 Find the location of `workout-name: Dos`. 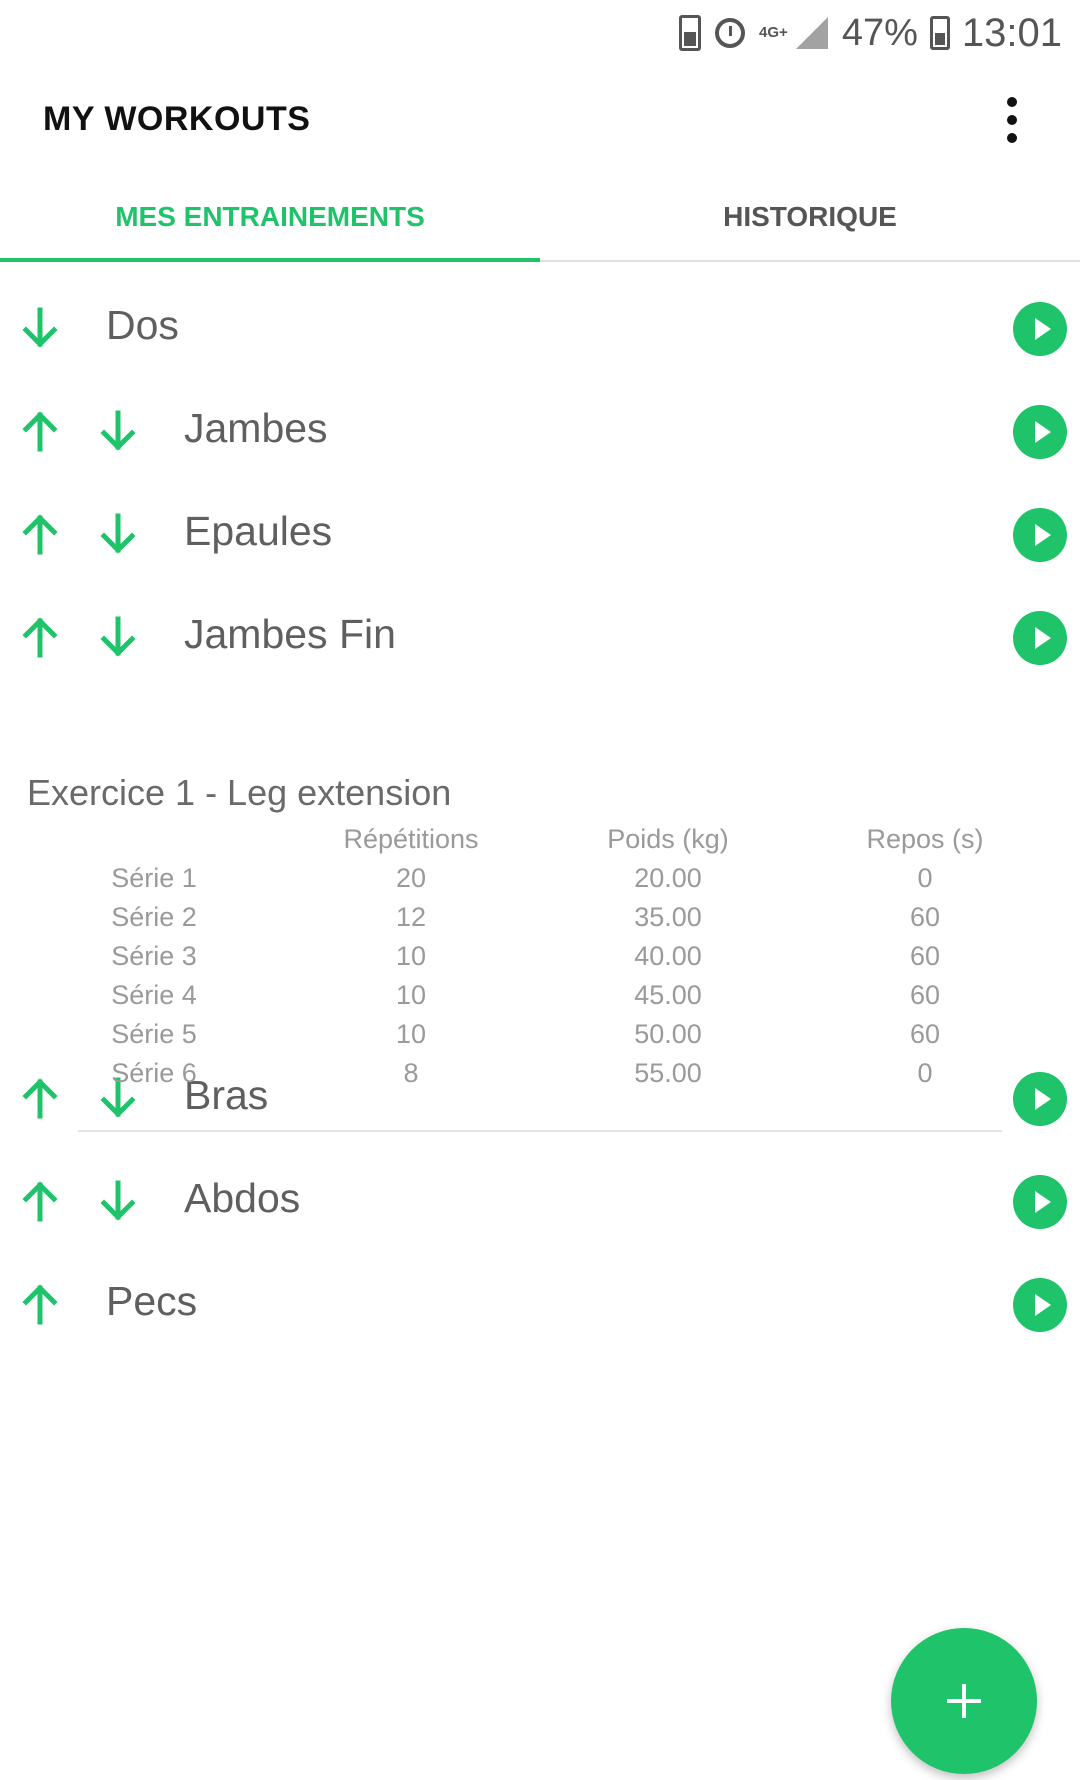

workout-name: Dos is located at coordinates (142, 325).